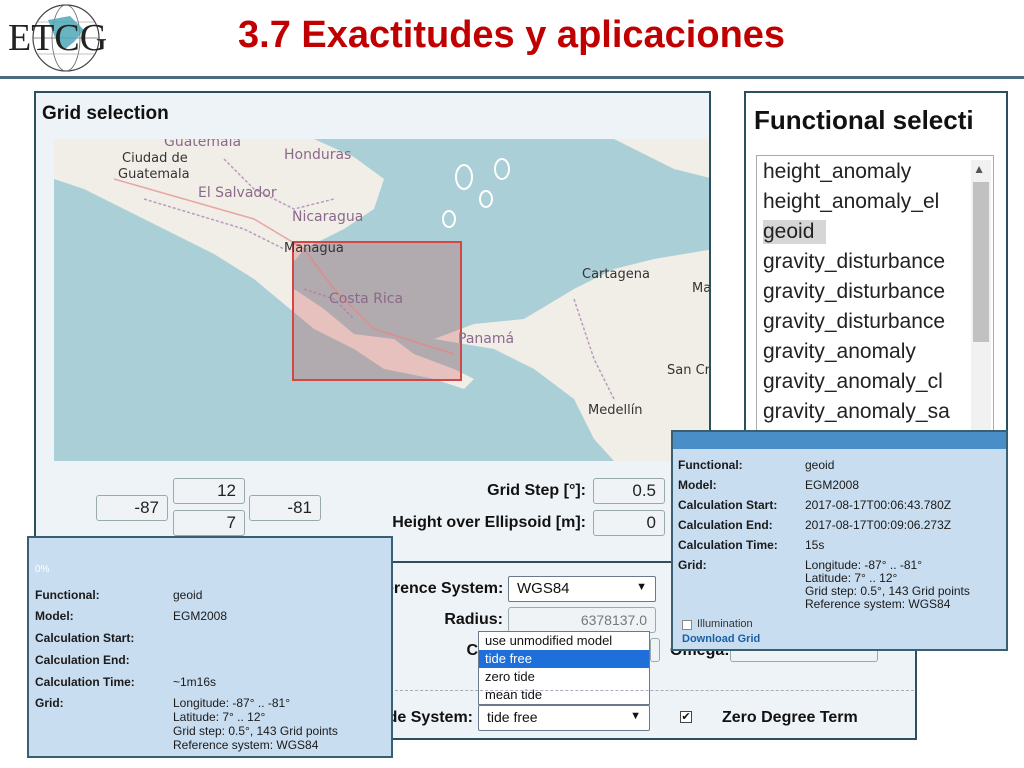  Describe the element at coordinates (105, 113) in the screenshot. I see `grid-selection-title: Grid selection` at that location.